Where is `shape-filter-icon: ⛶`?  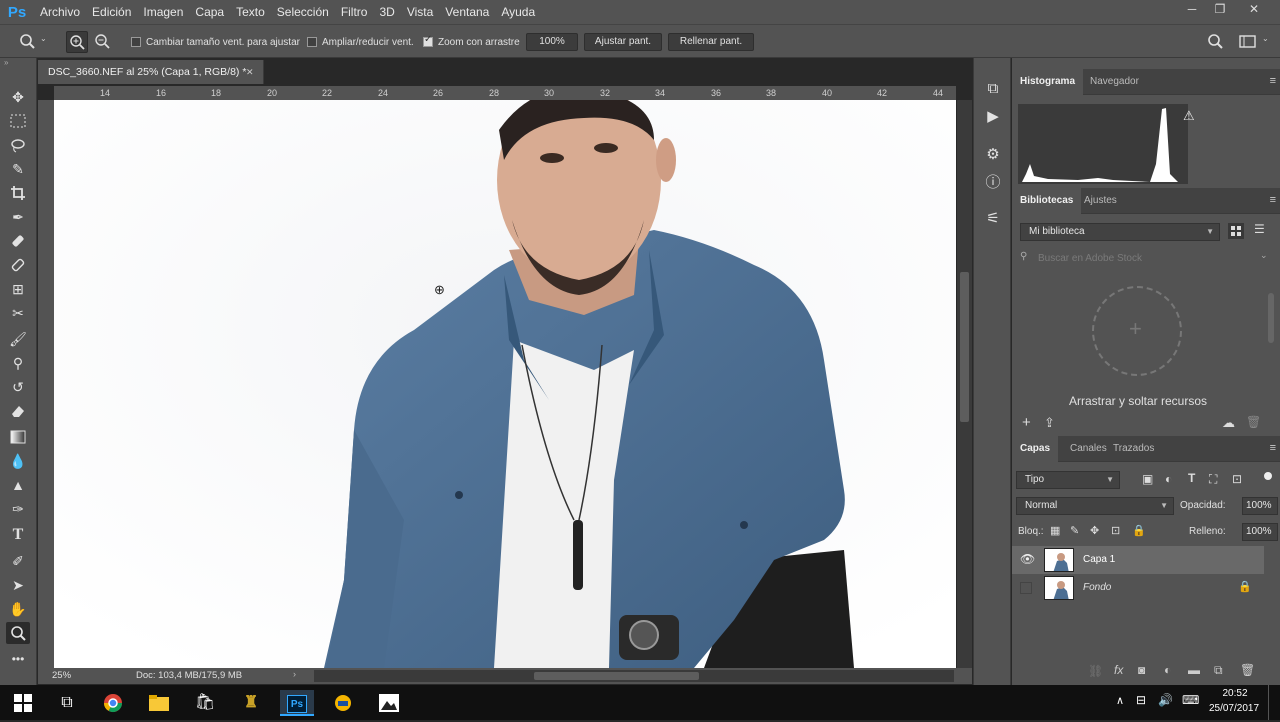
shape-filter-icon: ⛶ is located at coordinates (1213, 479).